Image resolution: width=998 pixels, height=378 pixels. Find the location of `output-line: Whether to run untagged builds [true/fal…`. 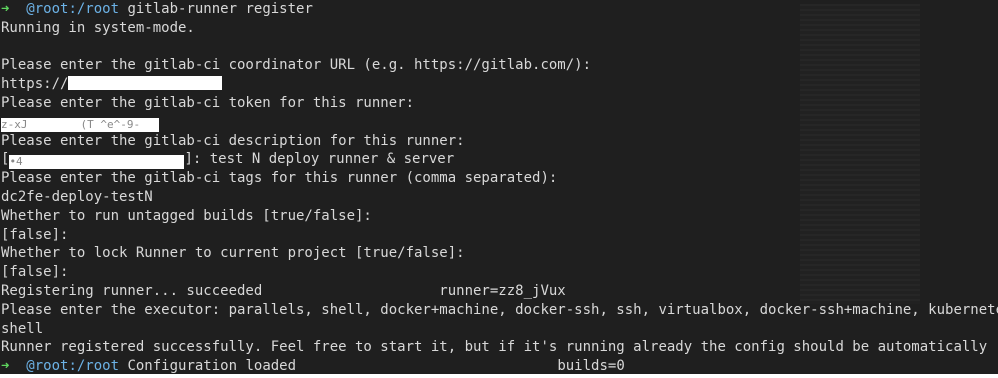

output-line: Whether to run untagged builds [true/fal… is located at coordinates (186, 215).